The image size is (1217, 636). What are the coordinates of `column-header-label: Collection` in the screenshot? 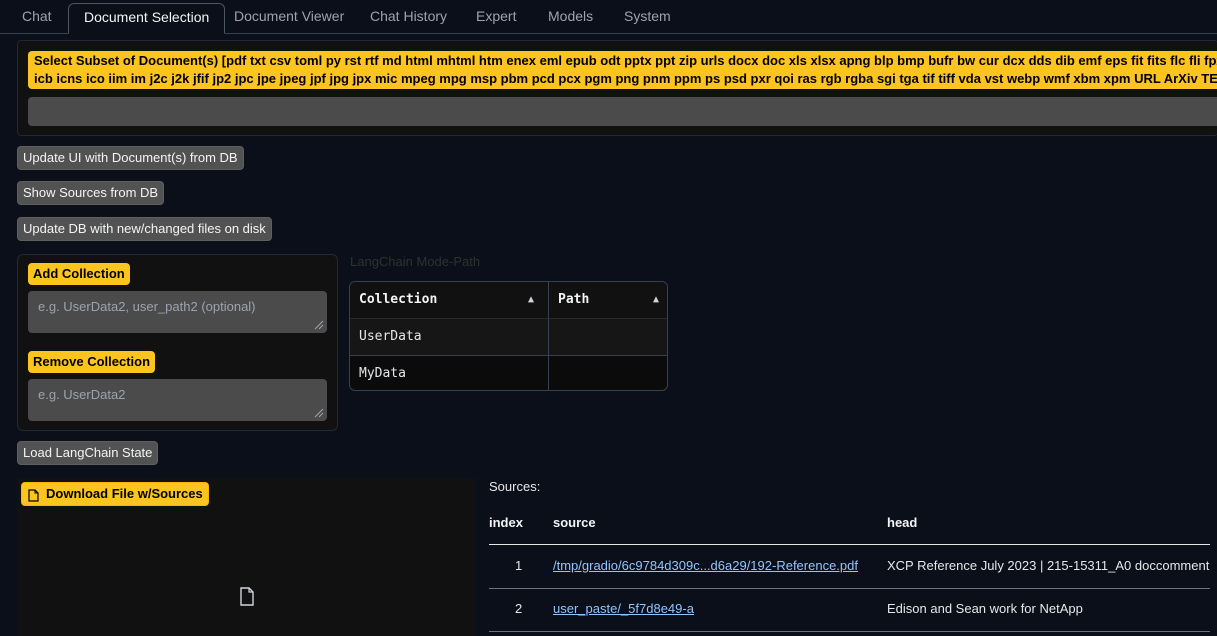 It's located at (398, 299).